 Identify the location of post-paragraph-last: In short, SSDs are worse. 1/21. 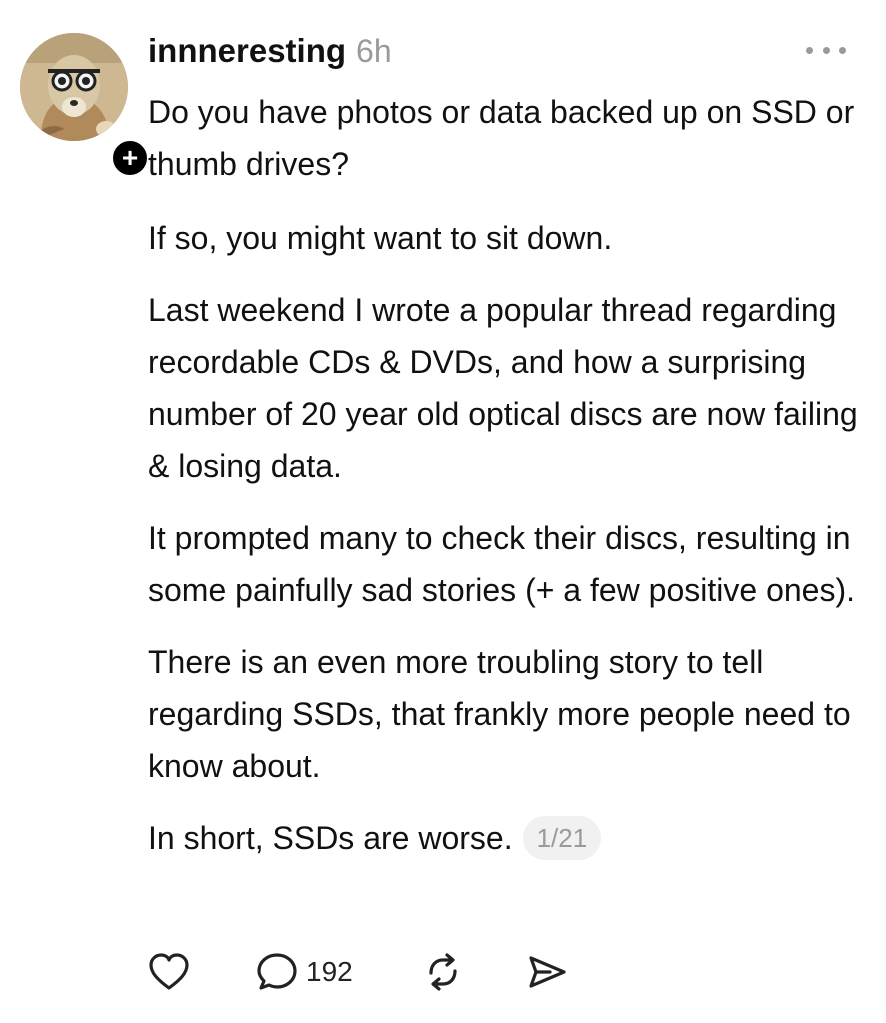
(506, 838).